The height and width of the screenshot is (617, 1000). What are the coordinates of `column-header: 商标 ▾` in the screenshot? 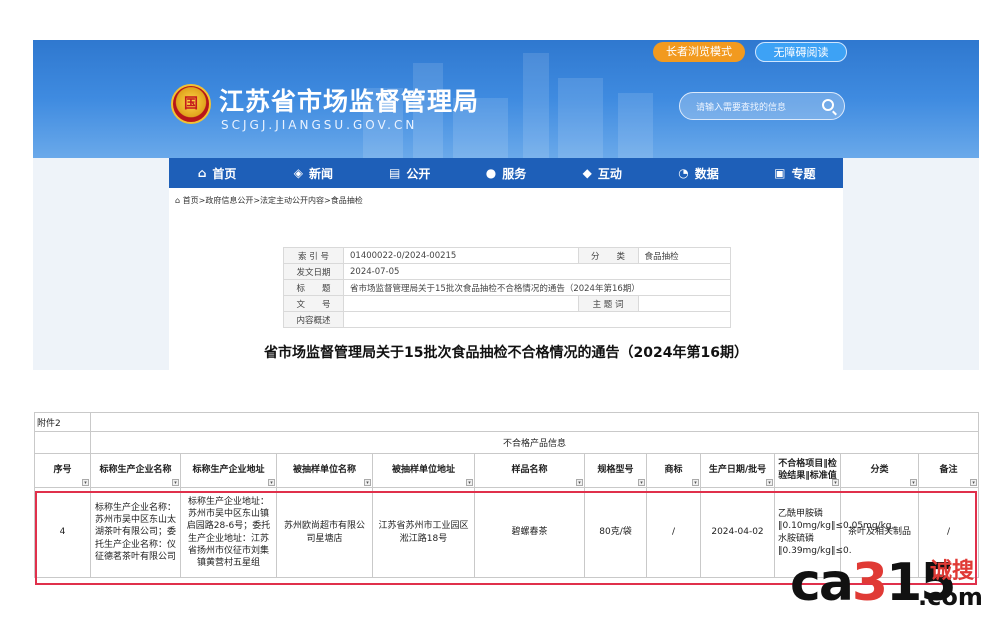 It's located at (673, 470).